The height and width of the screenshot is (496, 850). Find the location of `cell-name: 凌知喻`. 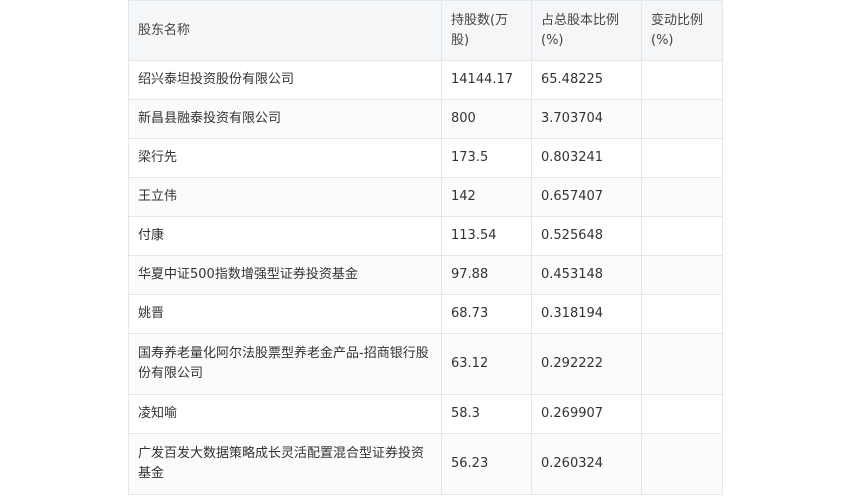

cell-name: 凌知喻 is located at coordinates (285, 414).